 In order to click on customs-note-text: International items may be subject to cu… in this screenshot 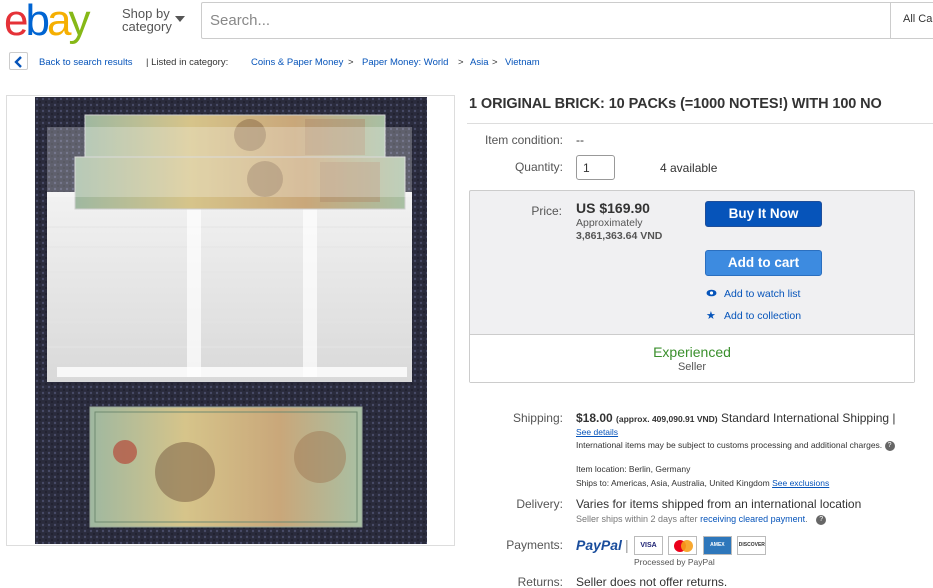, I will do `click(729, 445)`.